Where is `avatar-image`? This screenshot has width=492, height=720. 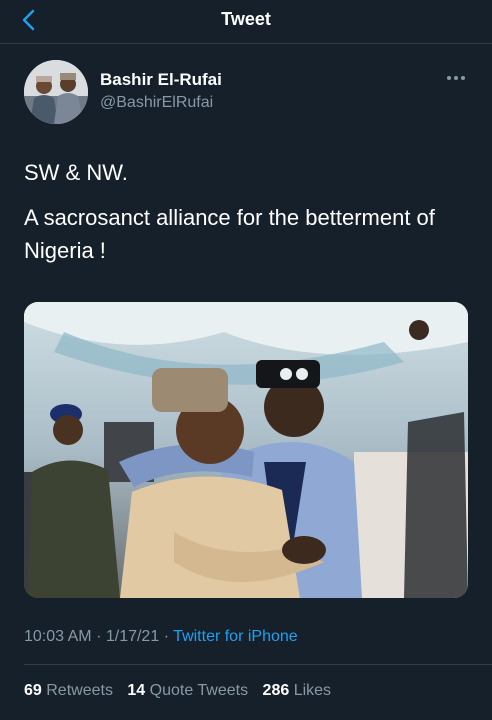
avatar-image is located at coordinates (56, 92).